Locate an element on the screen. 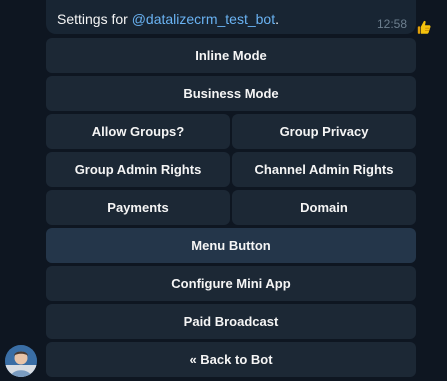  message-prefix: Settings for is located at coordinates (94, 19).